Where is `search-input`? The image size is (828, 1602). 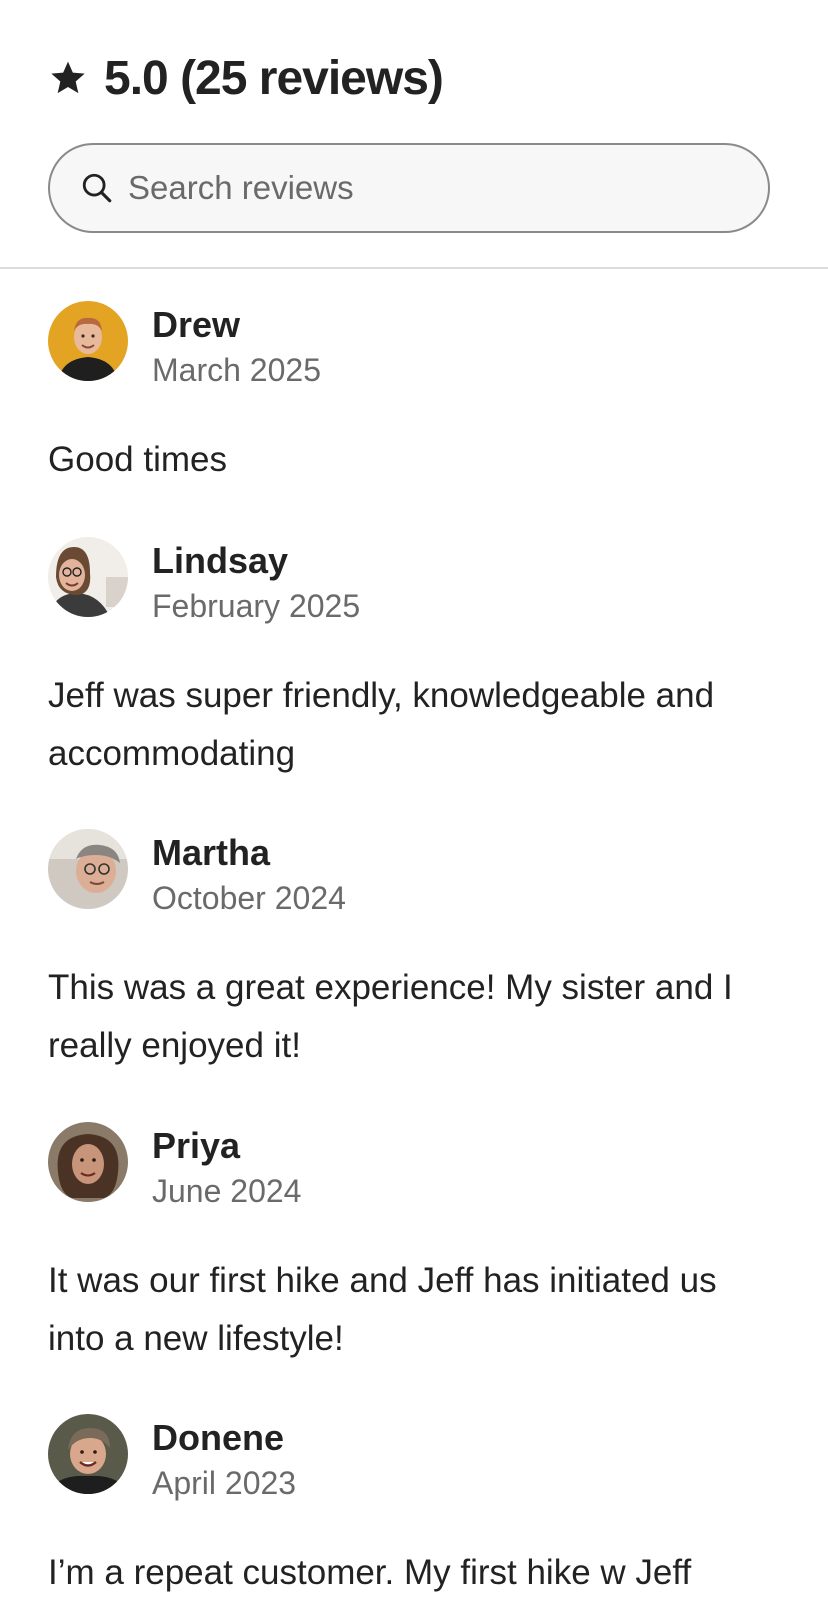
search-input is located at coordinates (428, 188).